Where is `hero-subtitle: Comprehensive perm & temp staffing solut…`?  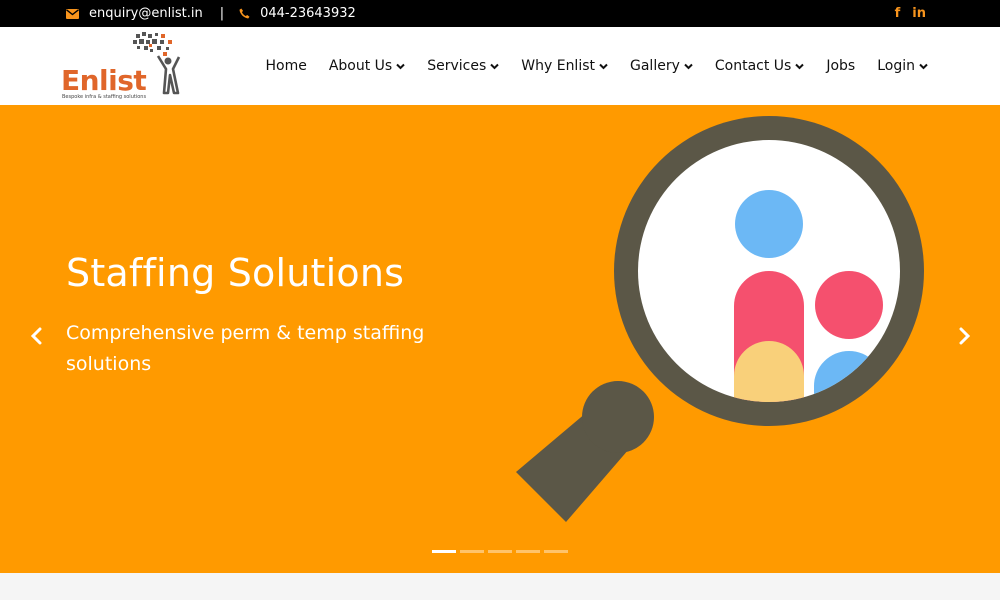 hero-subtitle: Comprehensive perm & temp staffing solut… is located at coordinates (245, 348).